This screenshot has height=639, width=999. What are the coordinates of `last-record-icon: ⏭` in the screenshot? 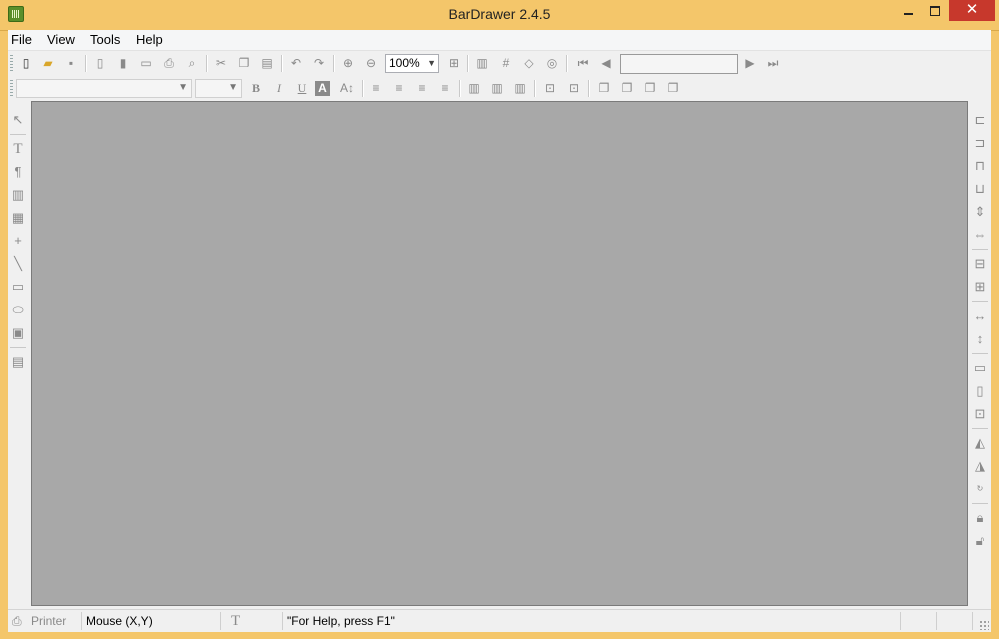 It's located at (773, 63).